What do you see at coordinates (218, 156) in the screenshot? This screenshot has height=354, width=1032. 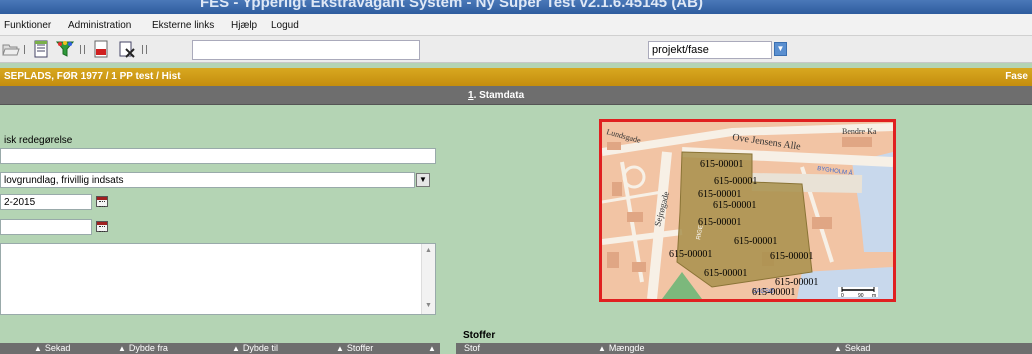 I see `text-field` at bounding box center [218, 156].